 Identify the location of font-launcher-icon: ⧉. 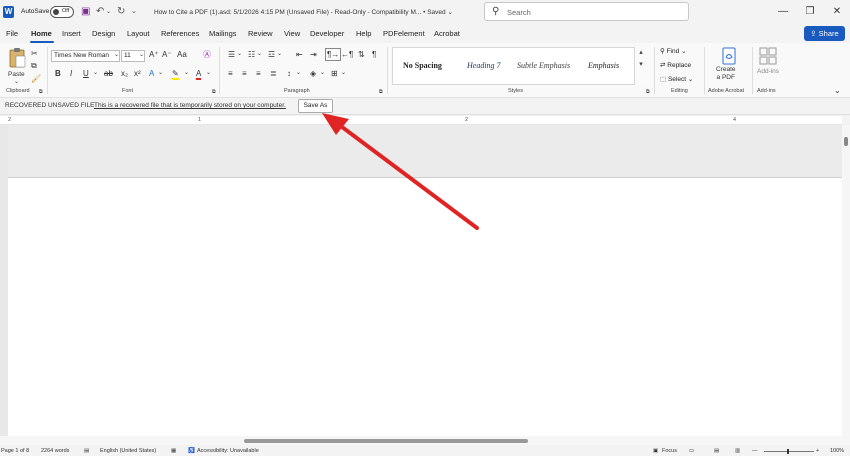
(214, 92).